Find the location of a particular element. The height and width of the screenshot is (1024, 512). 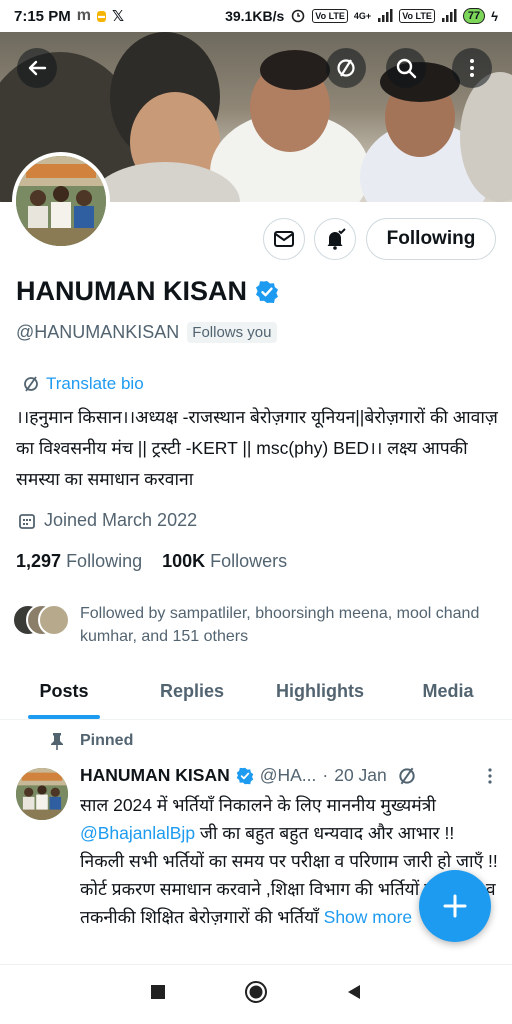

joined-date: Joined March 2022 is located at coordinates (121, 520).